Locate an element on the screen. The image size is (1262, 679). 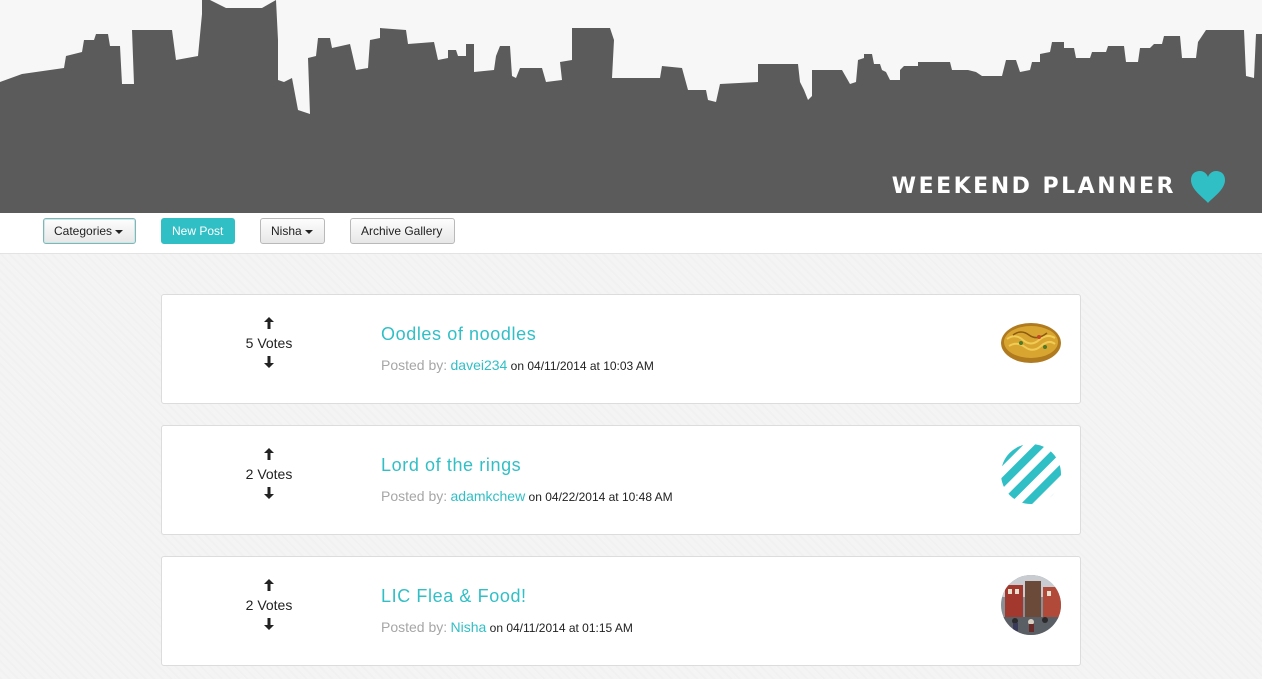
new-post-label: New Post is located at coordinates (198, 231).